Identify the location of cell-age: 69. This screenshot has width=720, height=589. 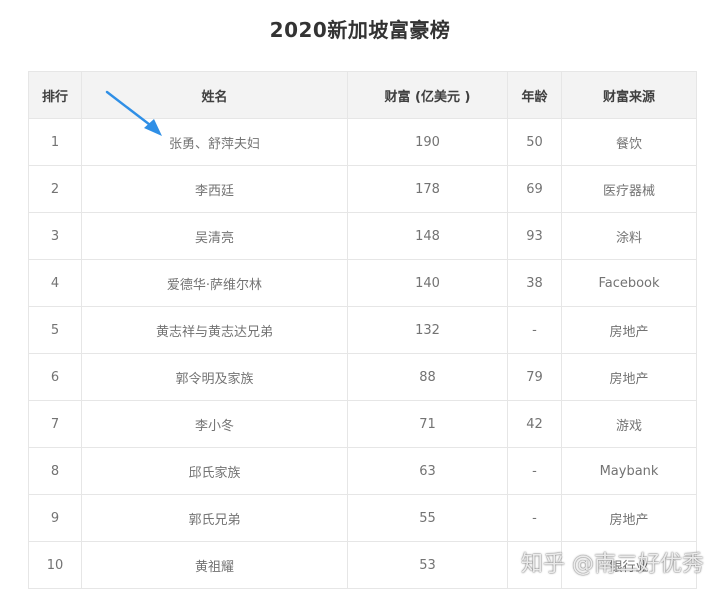
(534, 189).